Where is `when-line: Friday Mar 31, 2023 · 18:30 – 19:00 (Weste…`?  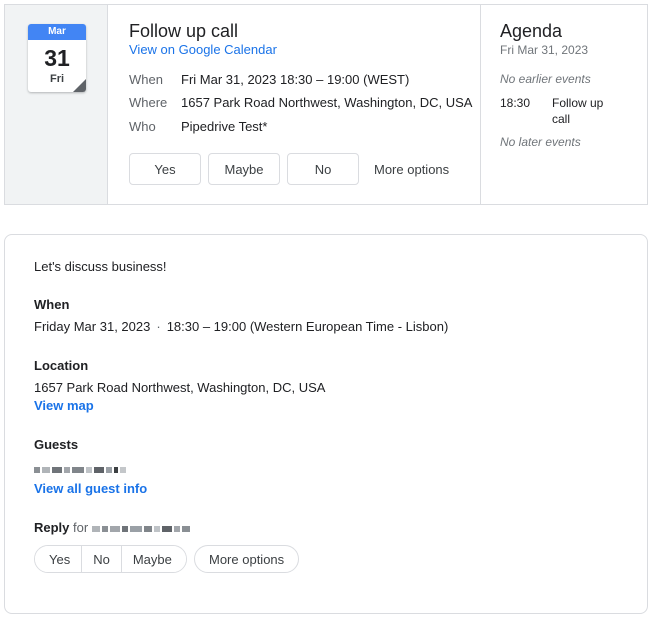 when-line: Friday Mar 31, 2023 · 18:30 – 19:00 (Weste… is located at coordinates (241, 327).